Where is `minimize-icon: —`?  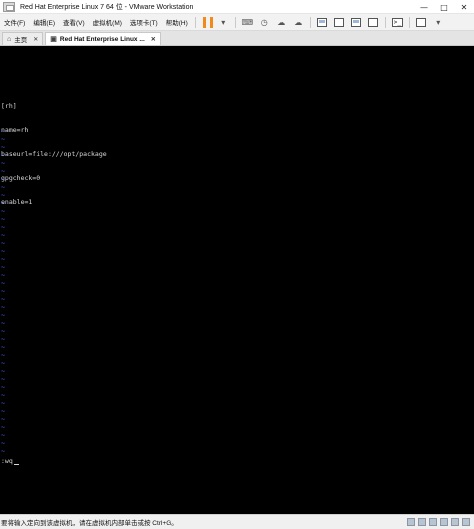
minimize-icon: — is located at coordinates (424, 7).